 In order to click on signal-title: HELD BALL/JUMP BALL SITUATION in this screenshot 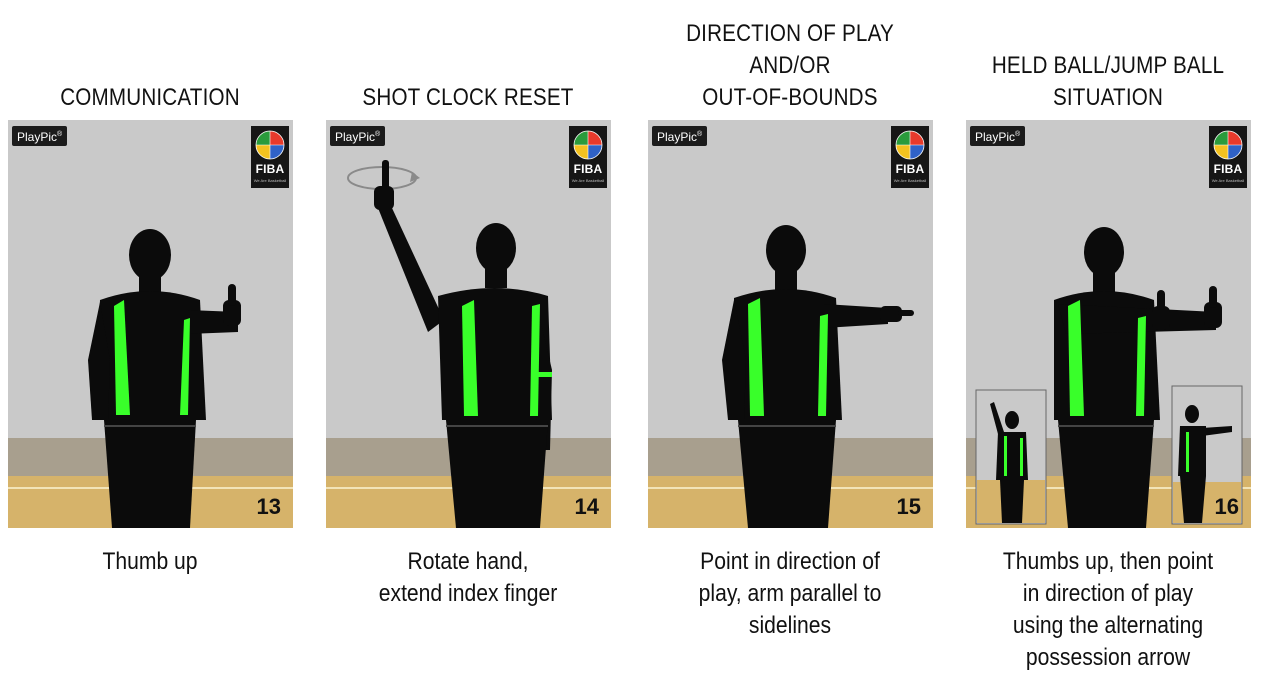, I will do `click(1108, 81)`.